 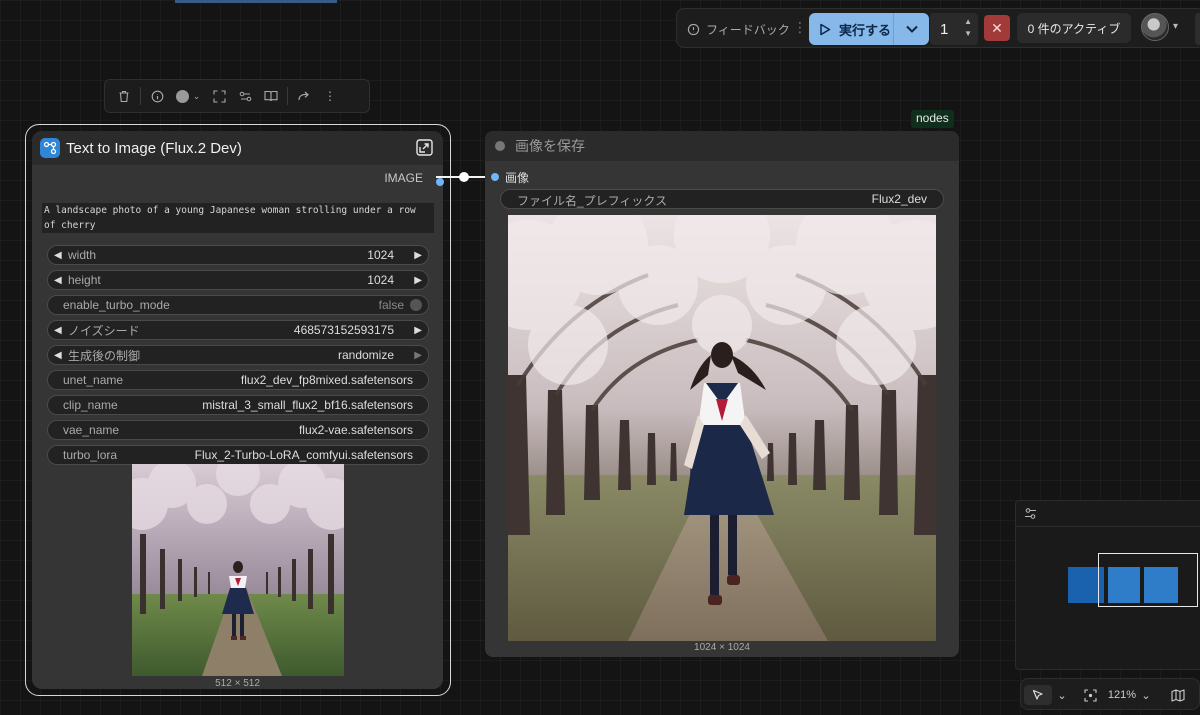 I want to click on book-icon, so click(x=271, y=96).